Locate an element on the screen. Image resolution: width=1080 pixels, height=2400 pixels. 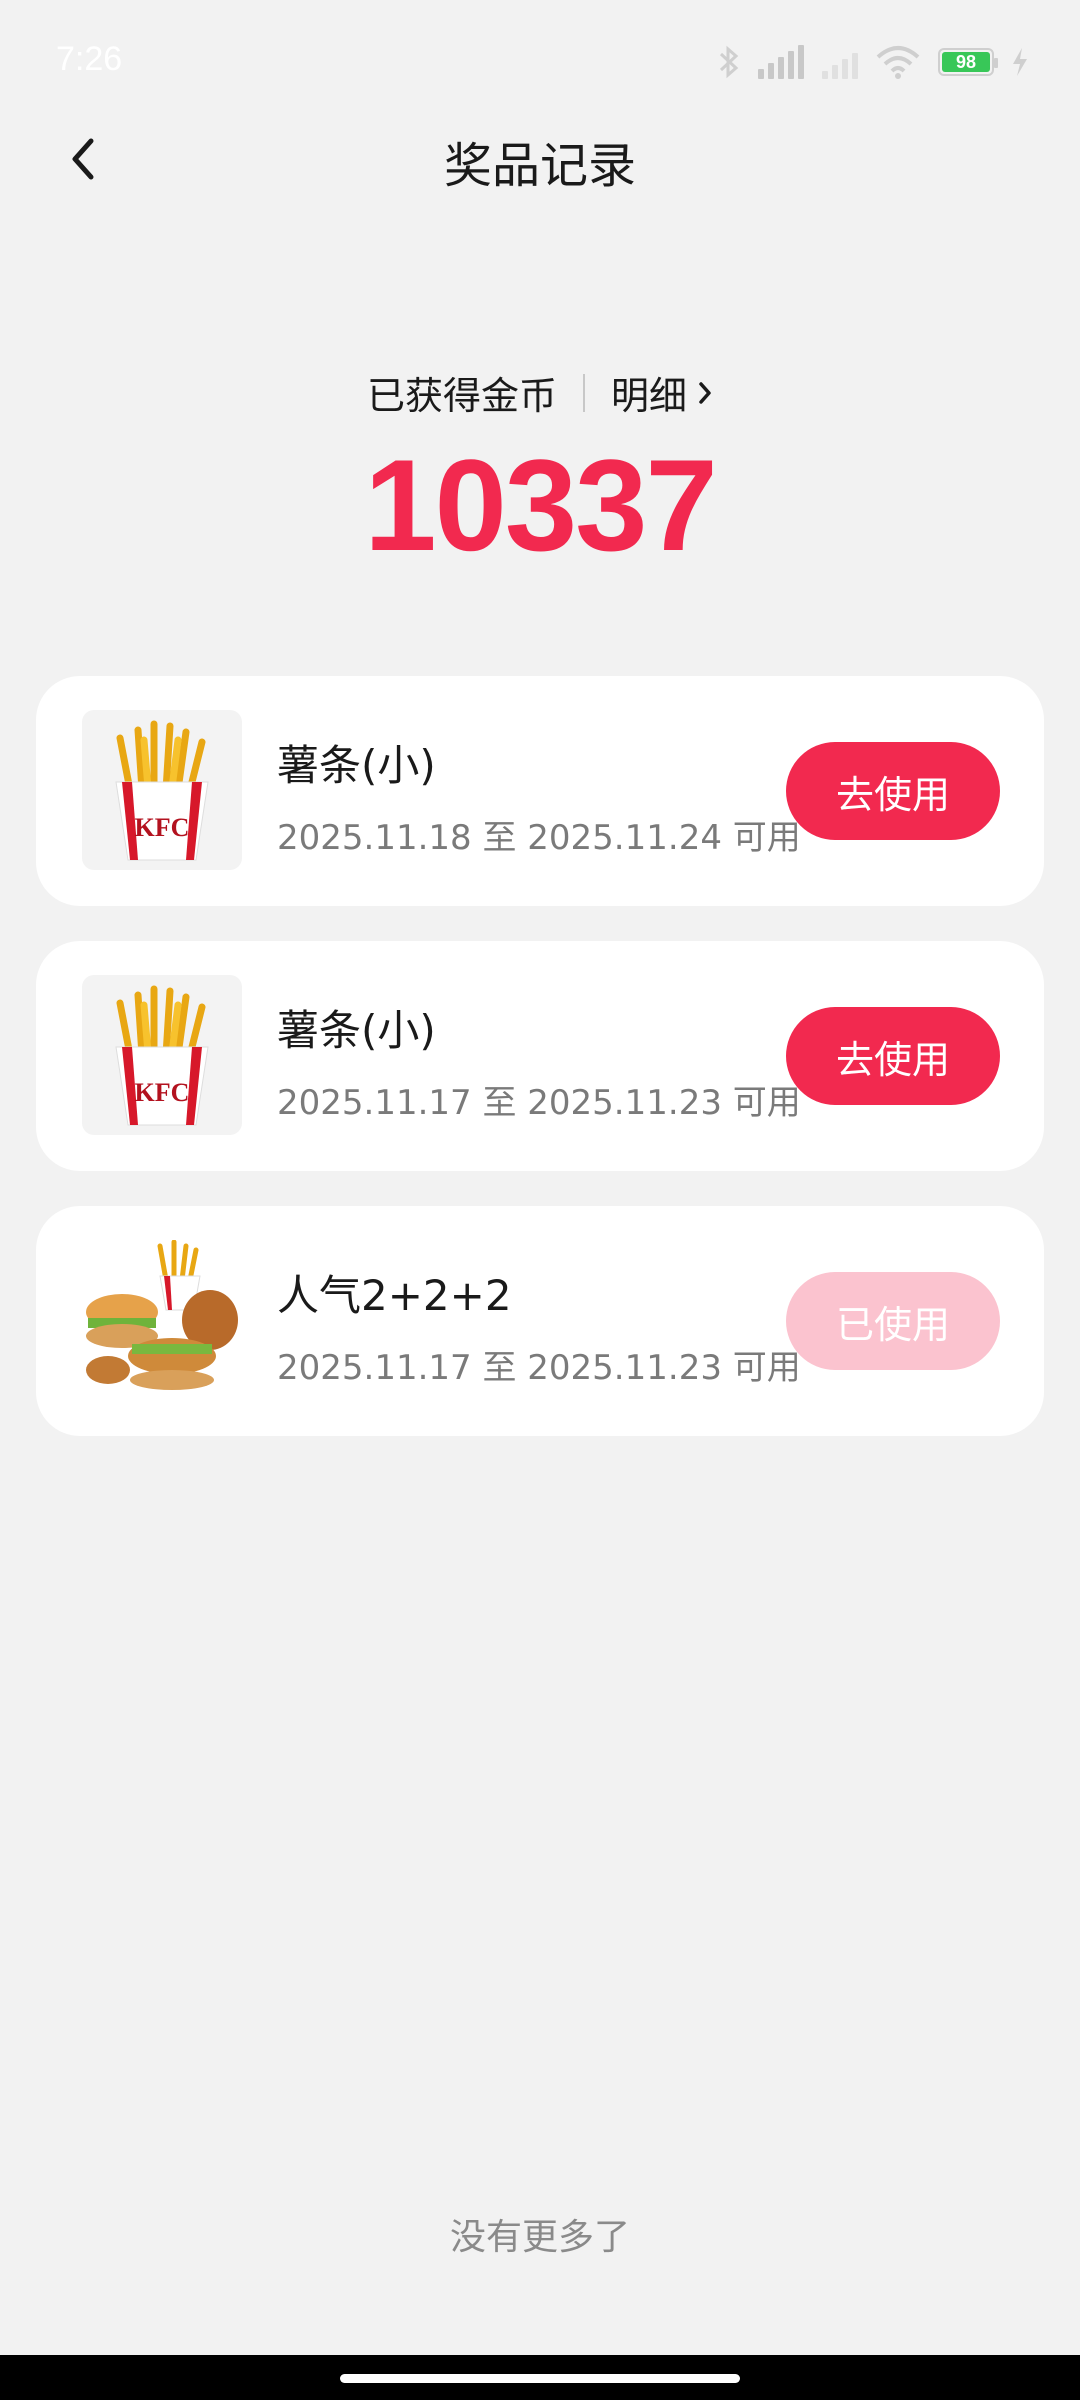
battery-icon: 98 is located at coordinates (968, 62).